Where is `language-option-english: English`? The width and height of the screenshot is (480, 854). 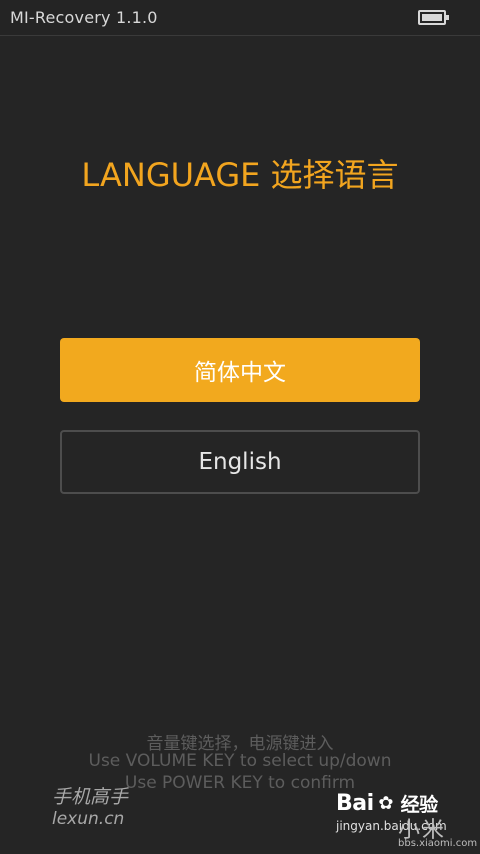
language-option-english: English is located at coordinates (240, 462).